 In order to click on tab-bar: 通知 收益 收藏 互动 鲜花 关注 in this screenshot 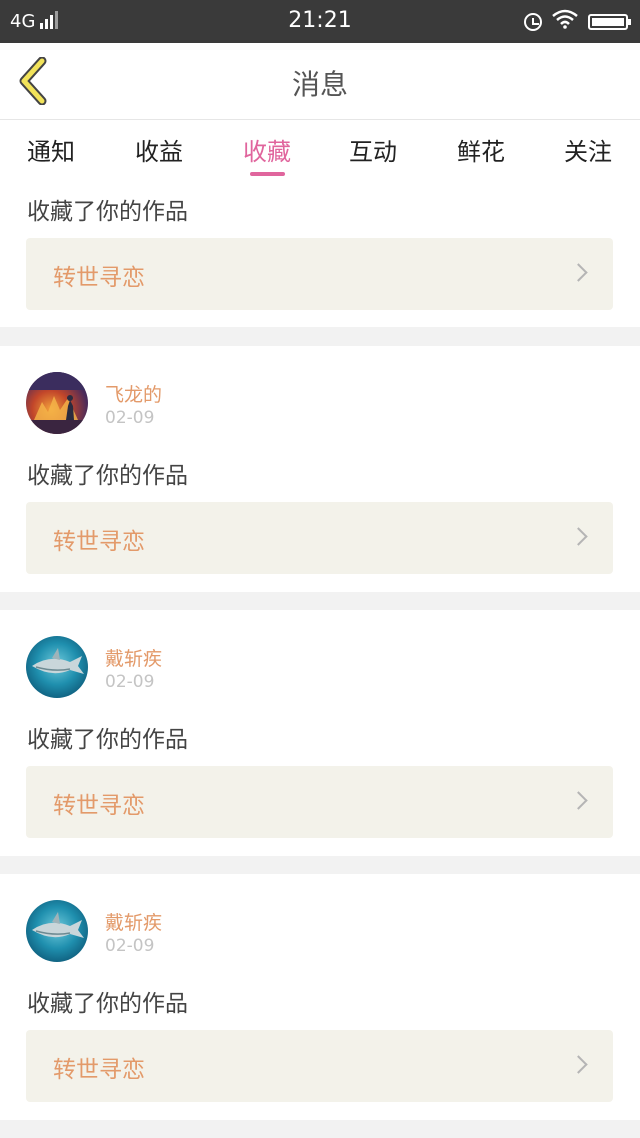, I will do `click(320, 151)`.